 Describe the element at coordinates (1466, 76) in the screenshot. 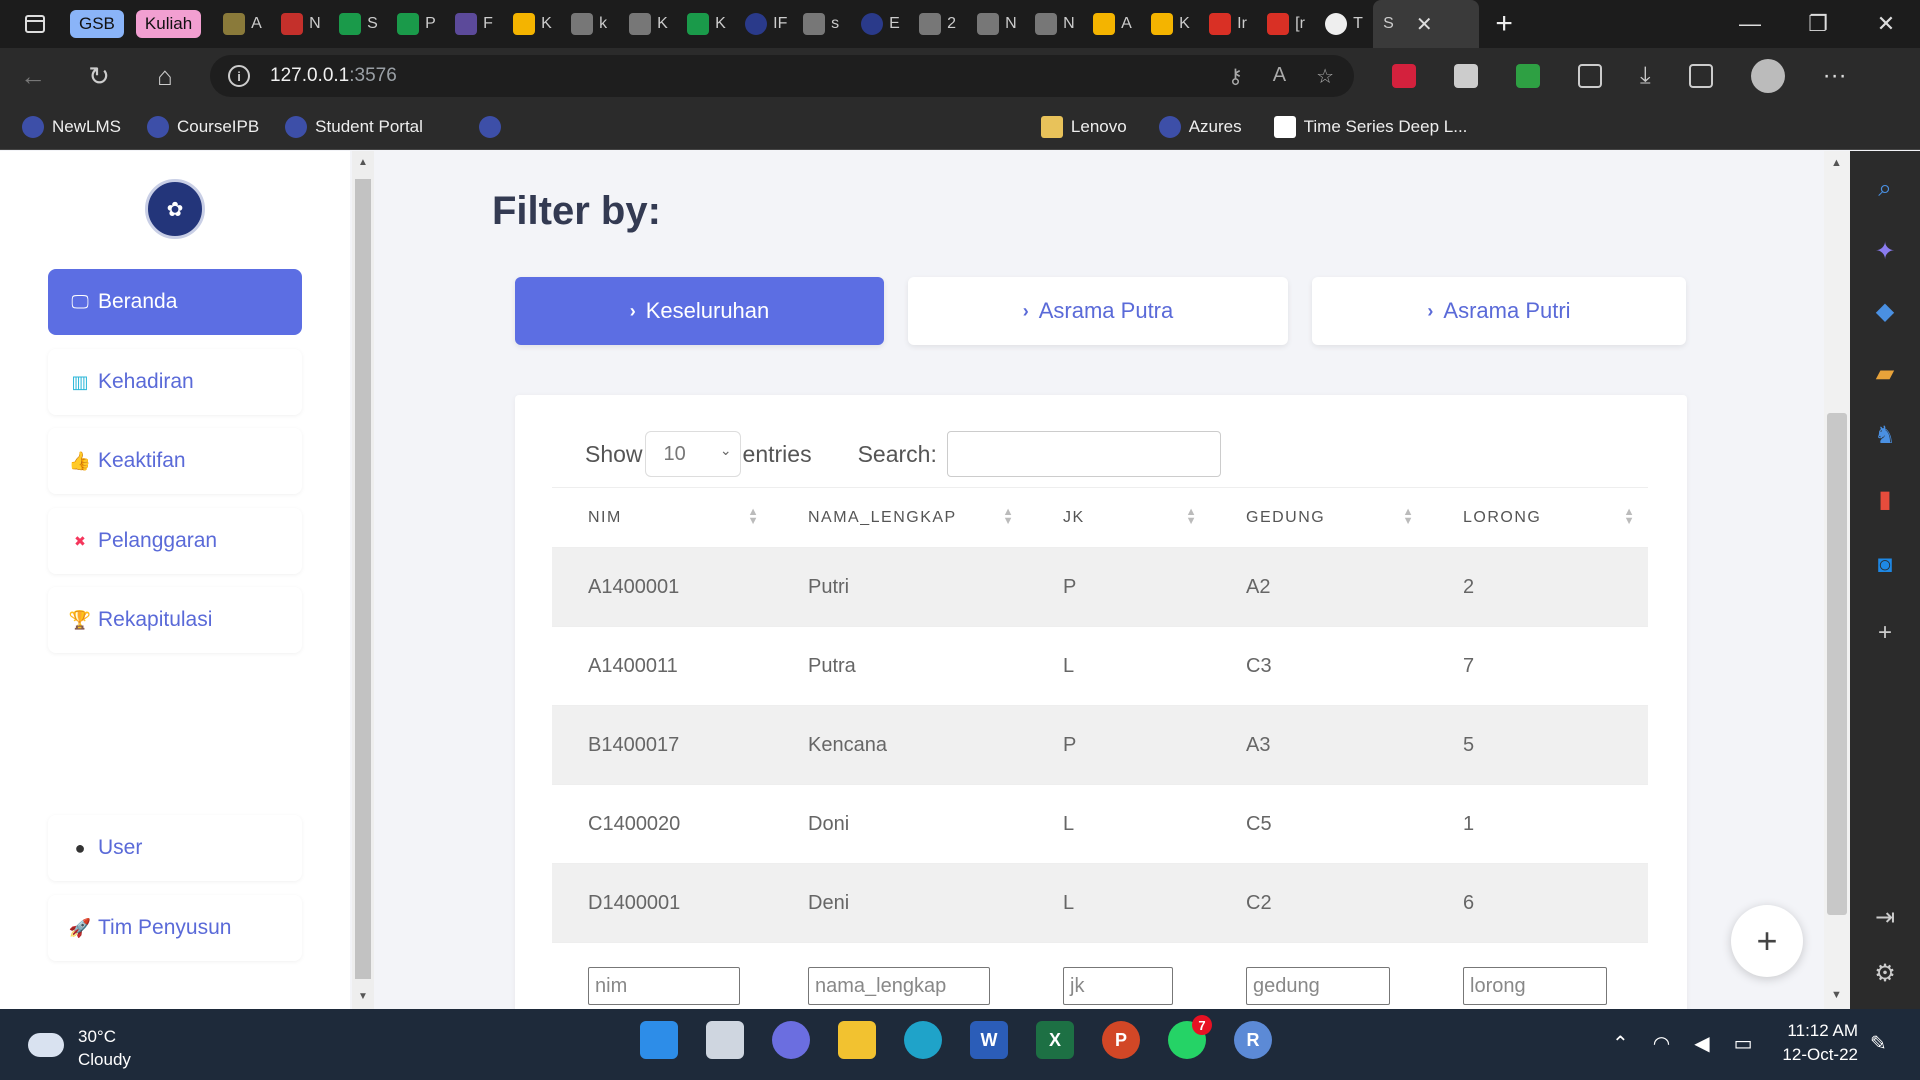

I see `document-icon` at that location.